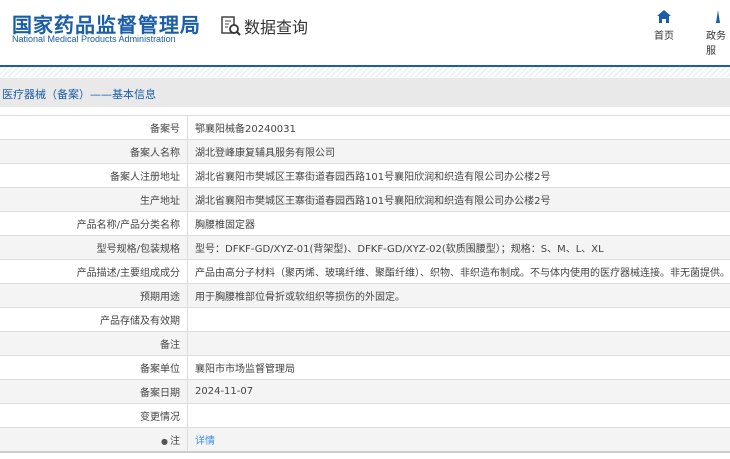  What do you see at coordinates (160, 417) in the screenshot?
I see `row-label-text: 变更情况` at bounding box center [160, 417].